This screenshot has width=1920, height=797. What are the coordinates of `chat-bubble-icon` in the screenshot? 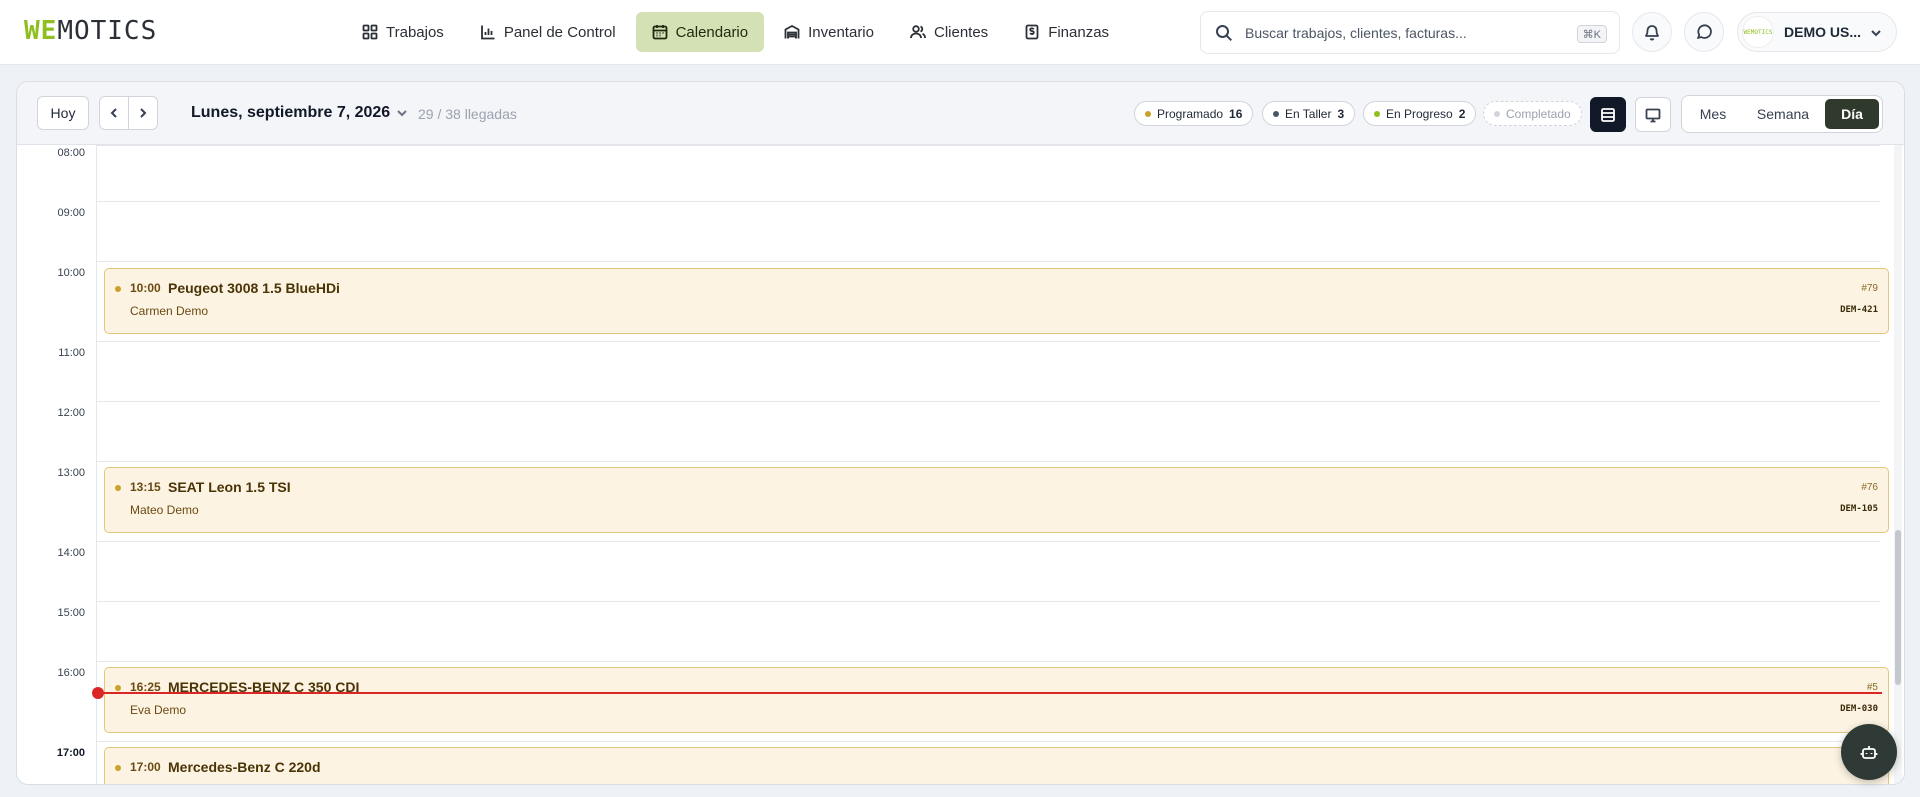 It's located at (1704, 32).